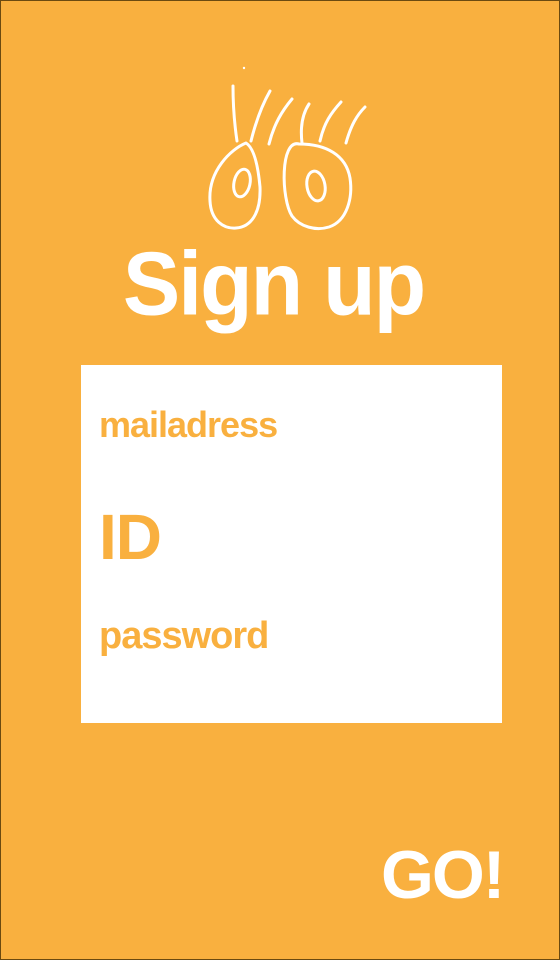 Image resolution: width=560 pixels, height=960 pixels. Describe the element at coordinates (286, 151) in the screenshot. I see `googly-eyes-logo-icon` at that location.